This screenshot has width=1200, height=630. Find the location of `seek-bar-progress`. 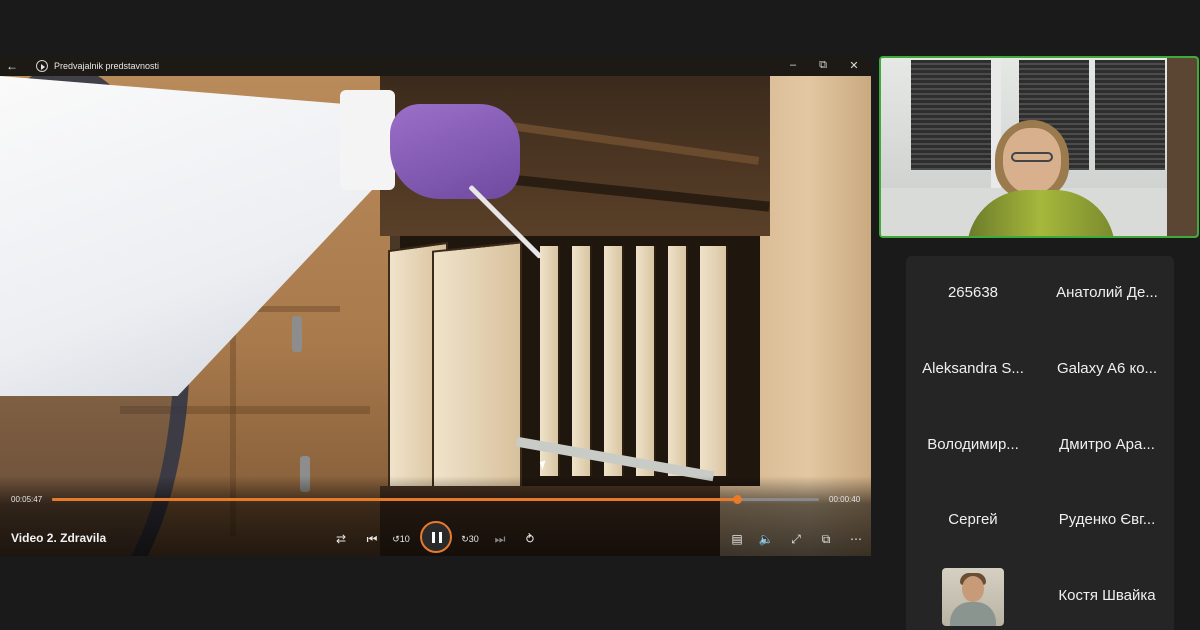

seek-bar-progress is located at coordinates (394, 499).